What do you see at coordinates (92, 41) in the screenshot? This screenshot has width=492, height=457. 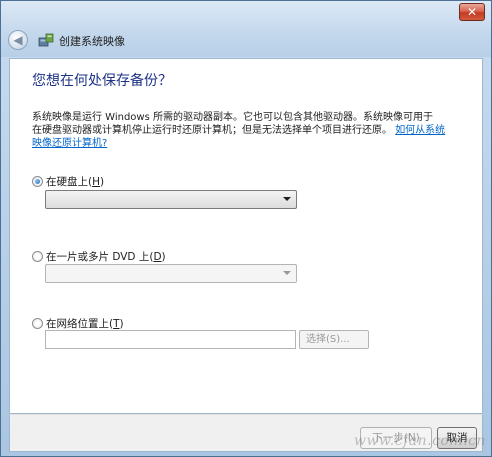 I see `window-title: 创建系统映像` at bounding box center [92, 41].